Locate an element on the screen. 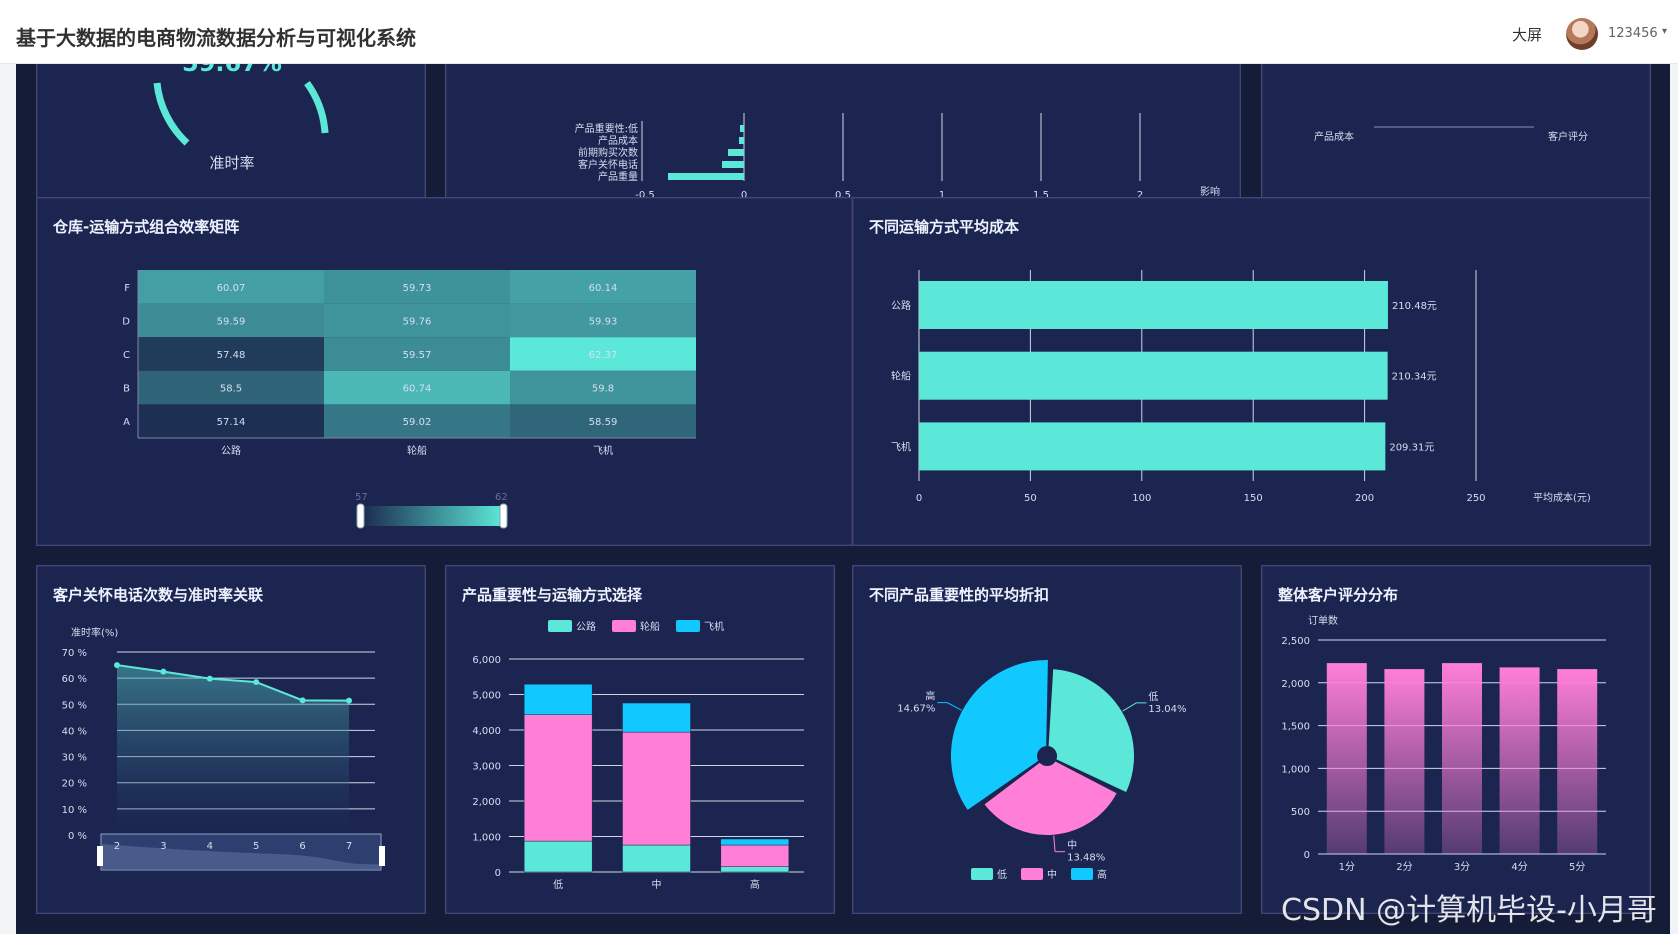 This screenshot has height=934, width=1678. heatmap-cell-value: 57.48 is located at coordinates (231, 355).